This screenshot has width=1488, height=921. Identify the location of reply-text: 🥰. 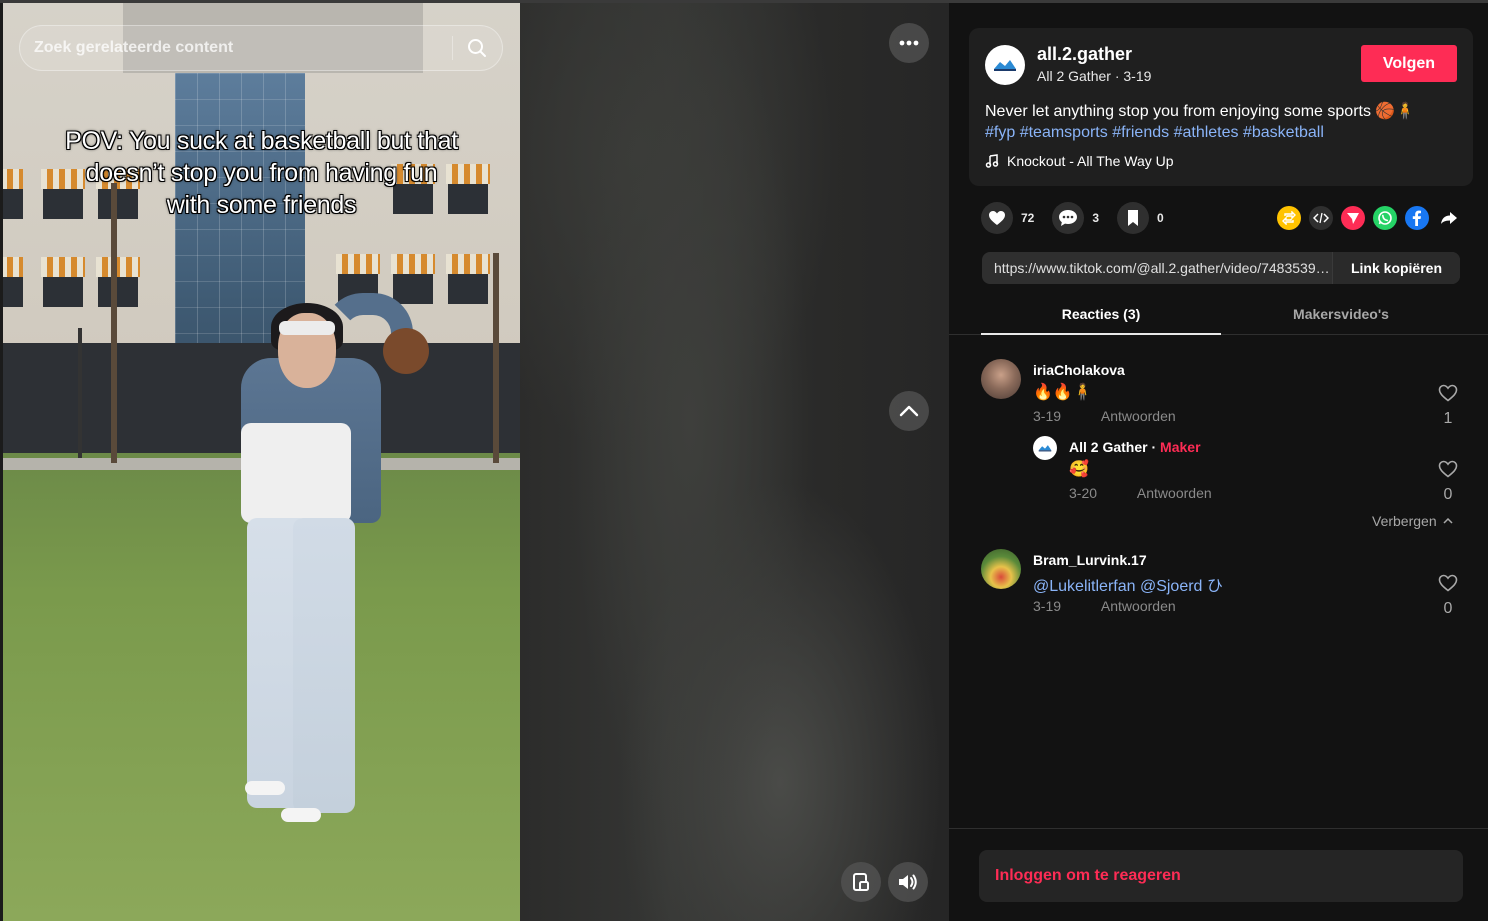
(1079, 469).